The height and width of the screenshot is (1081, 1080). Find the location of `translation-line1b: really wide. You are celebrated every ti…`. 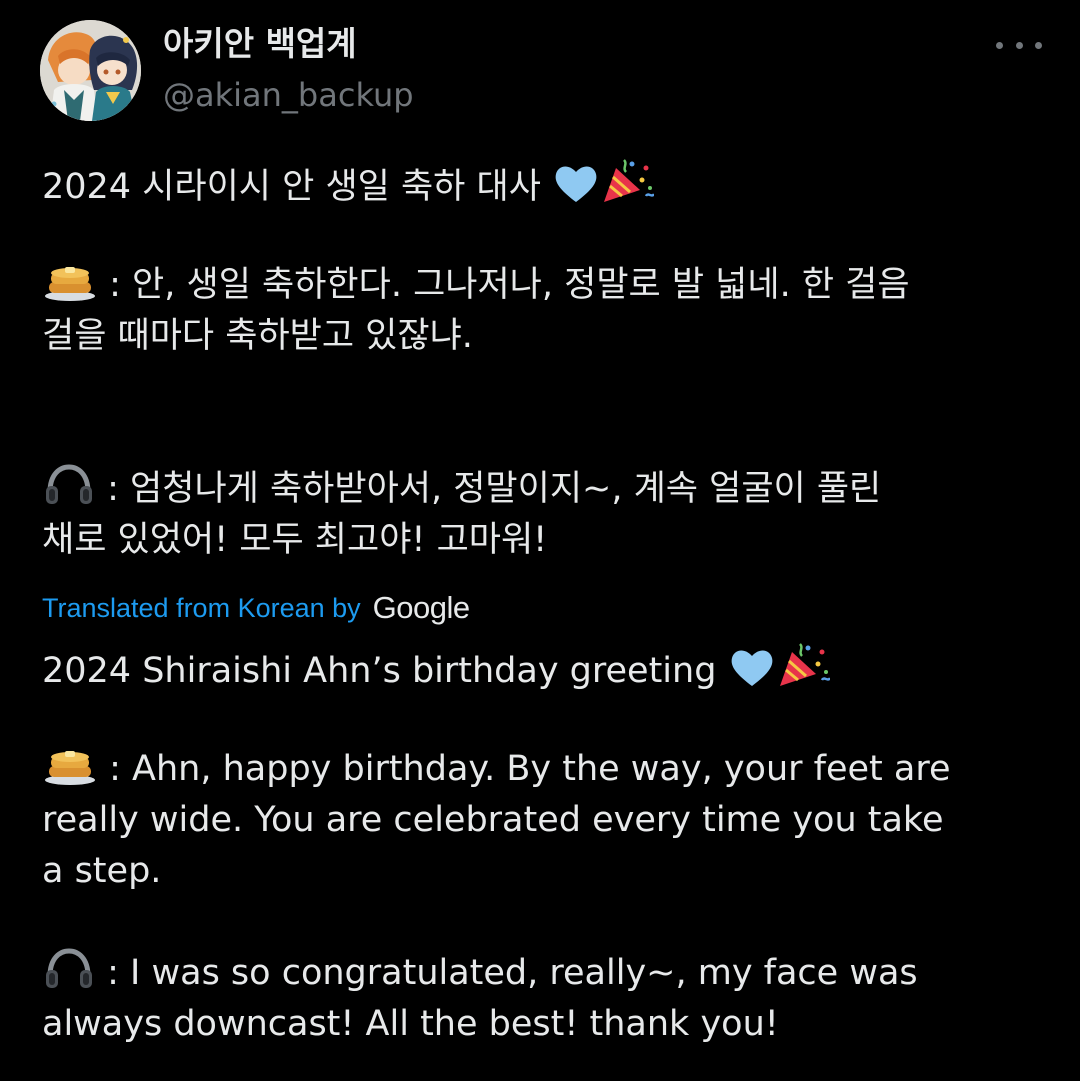

translation-line1b: really wide. You are celebrated every ti… is located at coordinates (493, 820).